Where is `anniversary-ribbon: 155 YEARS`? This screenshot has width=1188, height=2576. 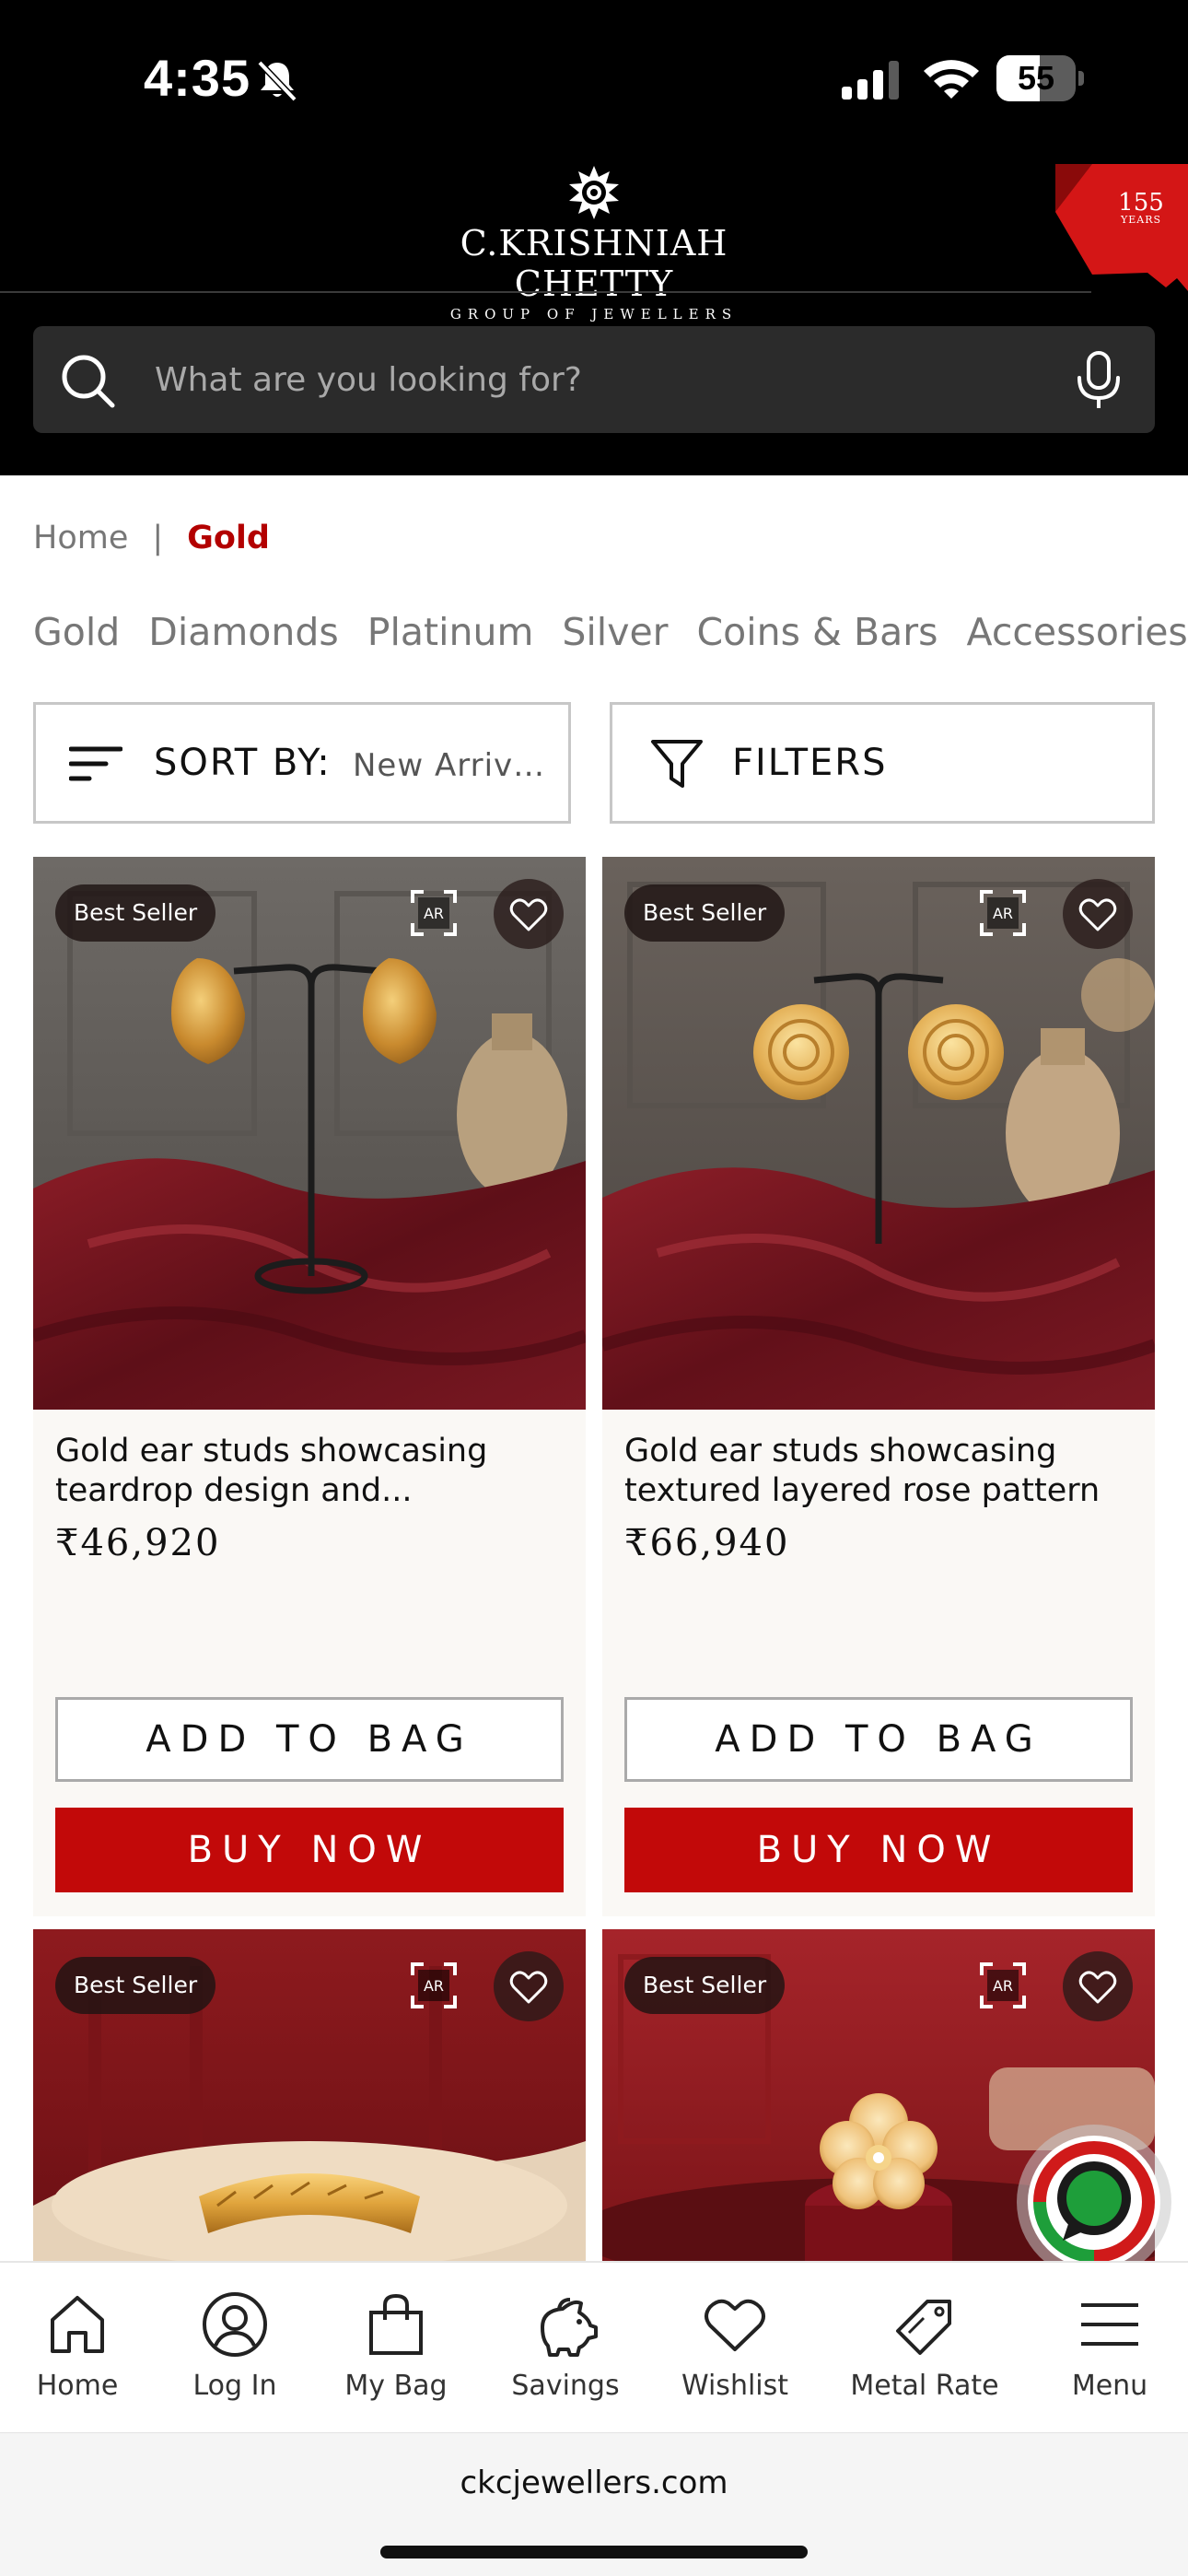 anniversary-ribbon: 155 YEARS is located at coordinates (1121, 227).